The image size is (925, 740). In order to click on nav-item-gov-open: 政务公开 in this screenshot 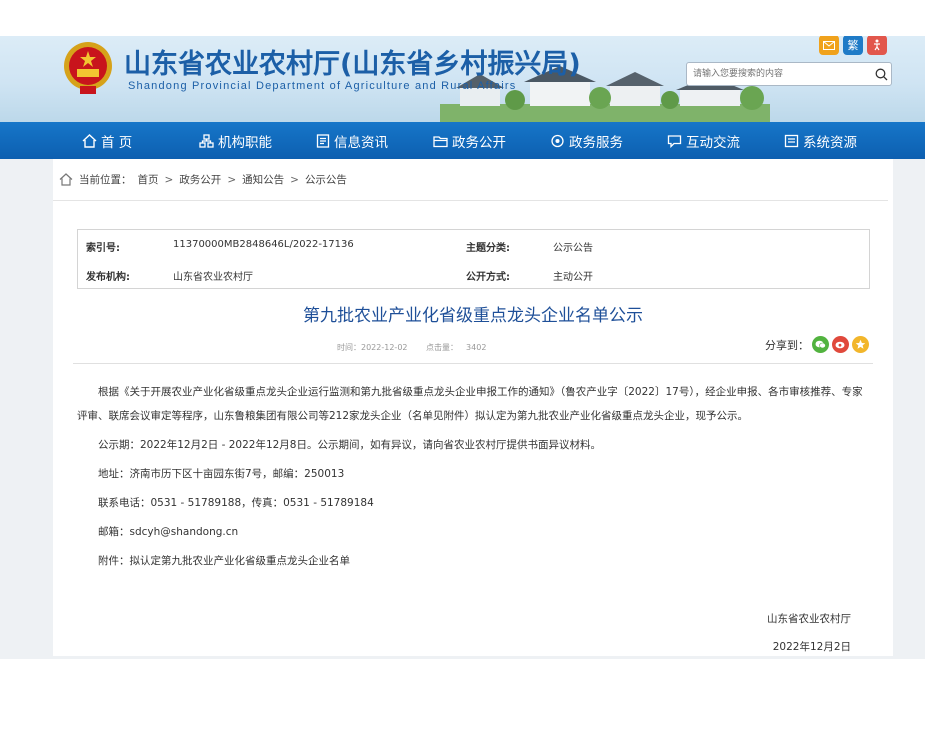, I will do `click(491, 141)`.